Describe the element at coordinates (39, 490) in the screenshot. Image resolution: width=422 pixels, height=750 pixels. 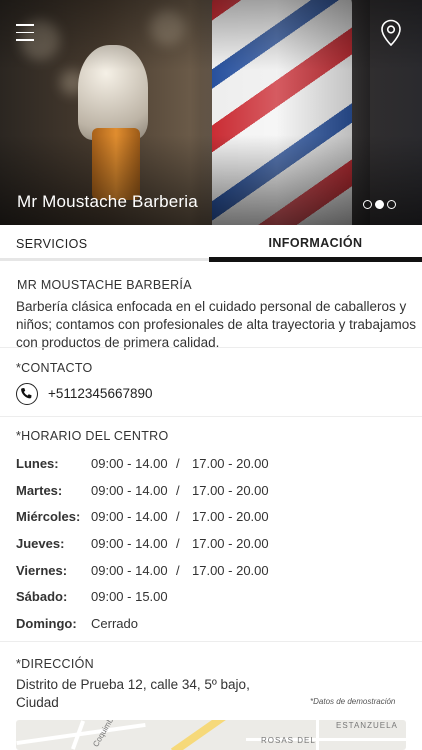
I see `schedule-day: Martes:` at that location.